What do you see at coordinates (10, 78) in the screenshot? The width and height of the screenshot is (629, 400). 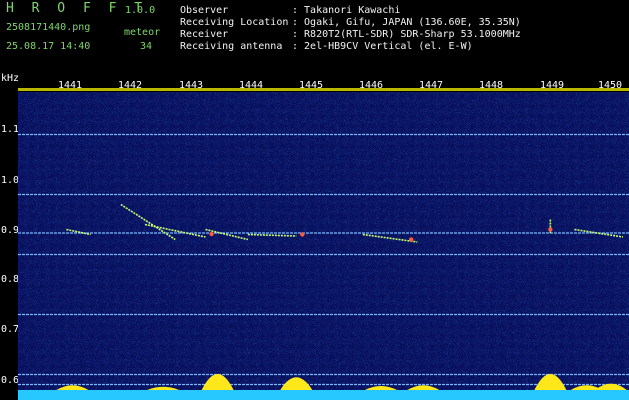 I see `y-axis-unit-label: kHz` at bounding box center [10, 78].